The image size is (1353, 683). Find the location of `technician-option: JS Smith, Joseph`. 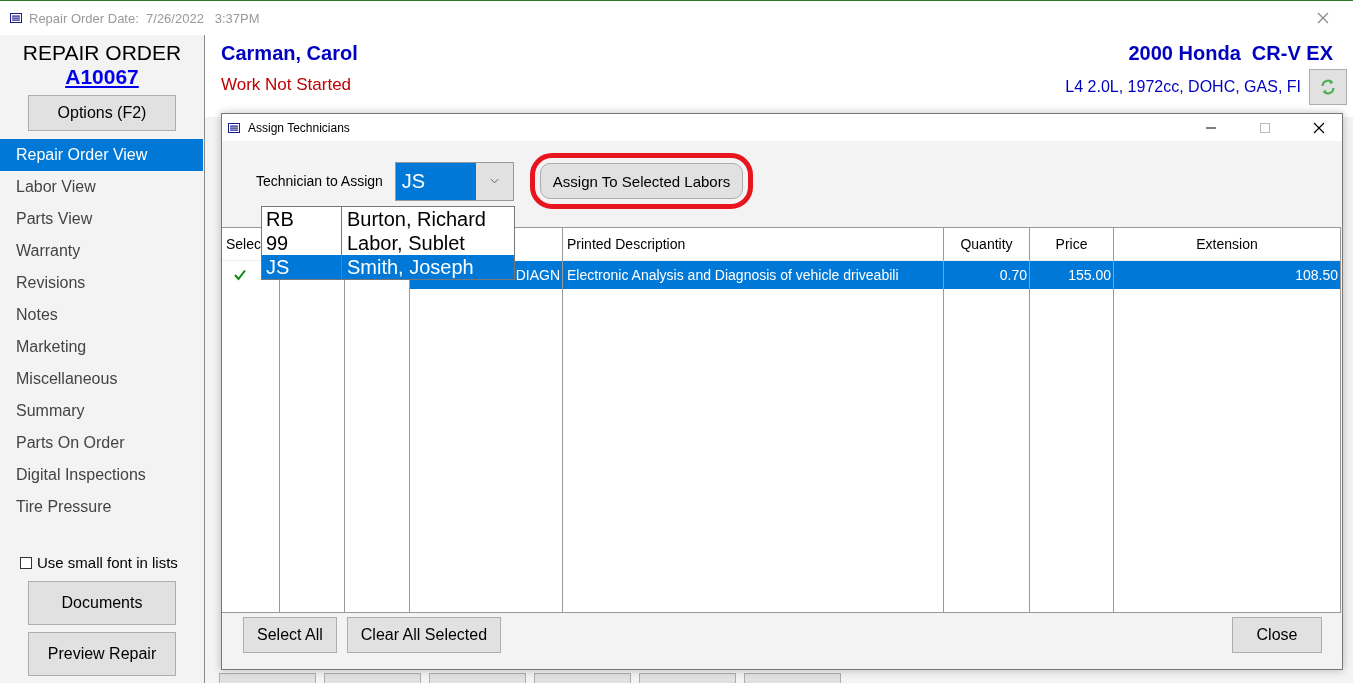

technician-option: JS Smith, Joseph is located at coordinates (388, 267).